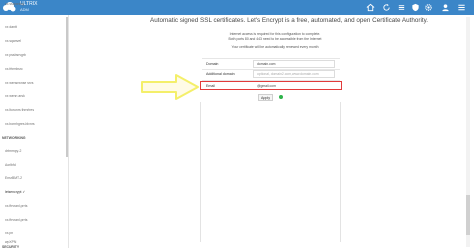 The width and height of the screenshot is (474, 249). What do you see at coordinates (468, 215) in the screenshot?
I see `main-scrollbar-thumb` at bounding box center [468, 215].